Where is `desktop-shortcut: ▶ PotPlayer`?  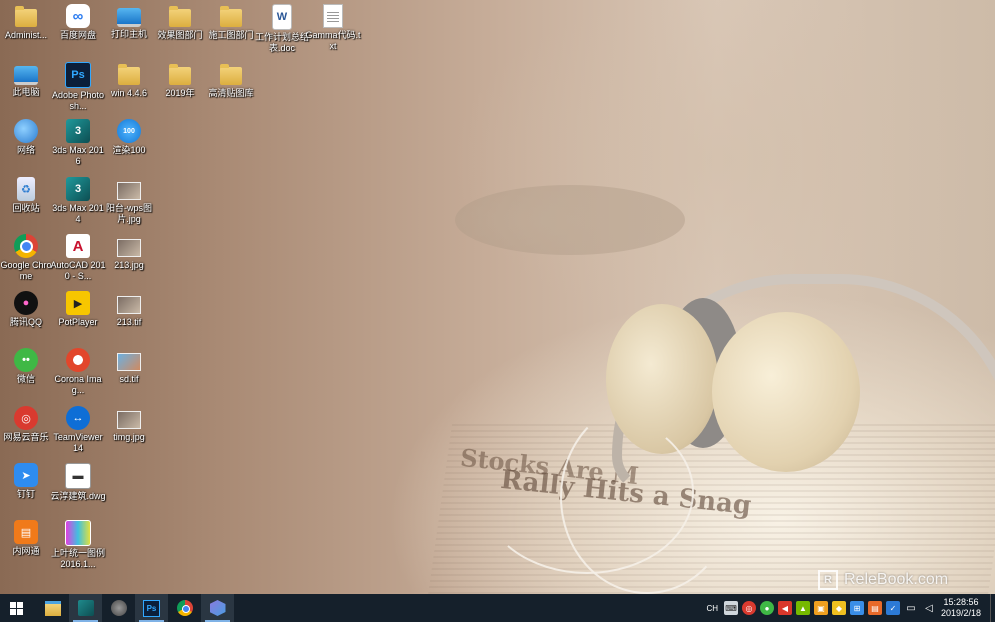 desktop-shortcut: ▶ PotPlayer is located at coordinates (78, 309).